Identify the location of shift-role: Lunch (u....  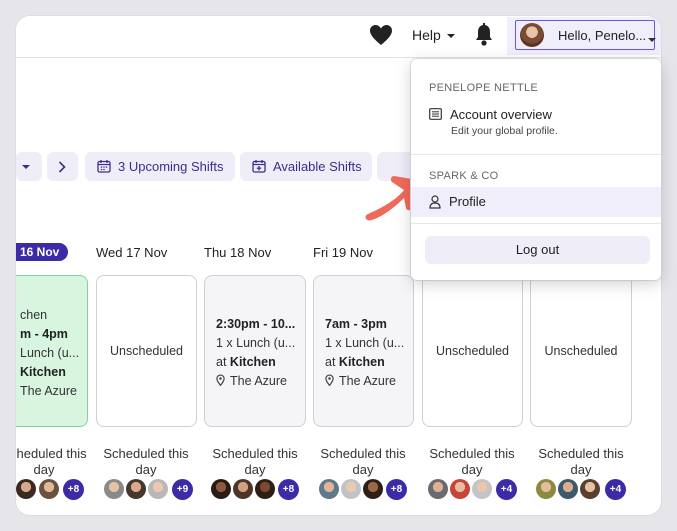
(50, 353).